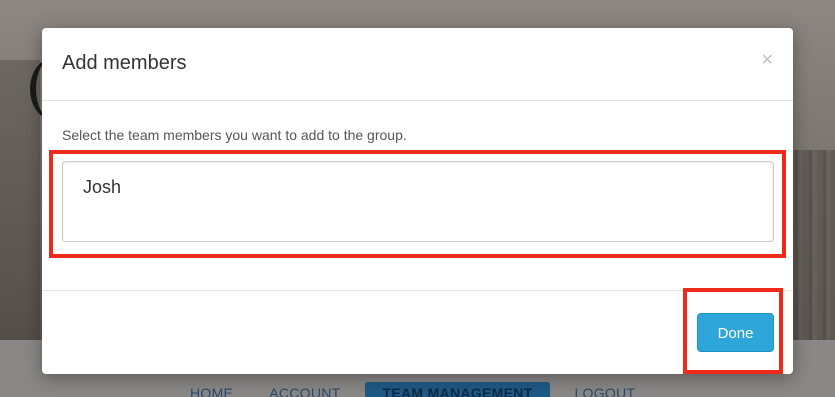 The height and width of the screenshot is (397, 835). I want to click on modal-footer-divider, so click(417, 290).